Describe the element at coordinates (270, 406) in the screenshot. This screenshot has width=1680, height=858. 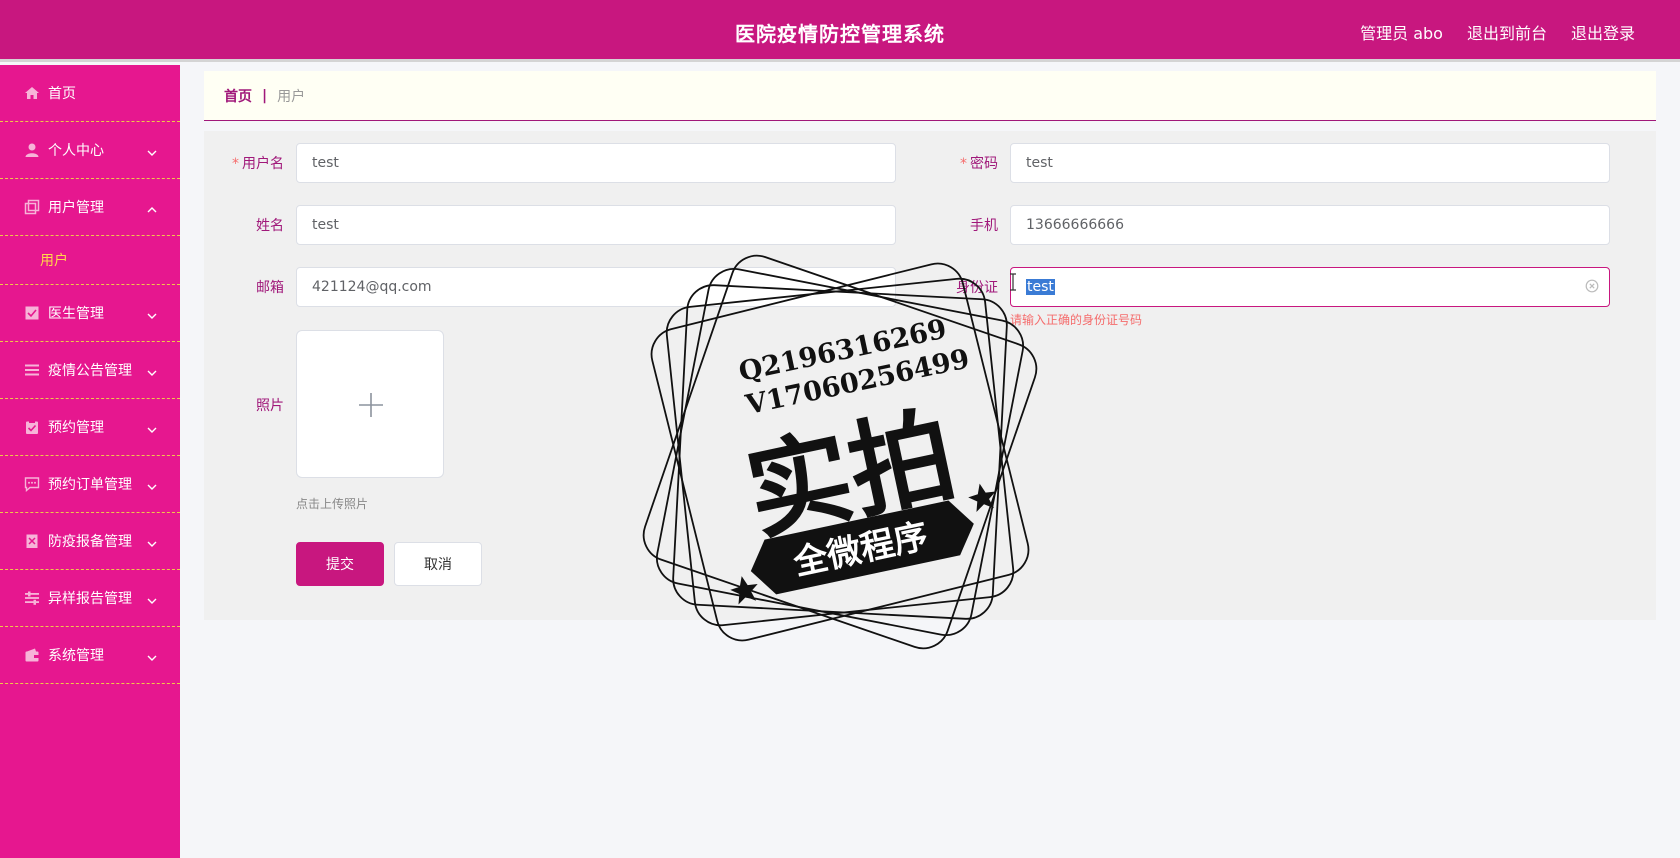
I see `photo-label: 照片` at that location.